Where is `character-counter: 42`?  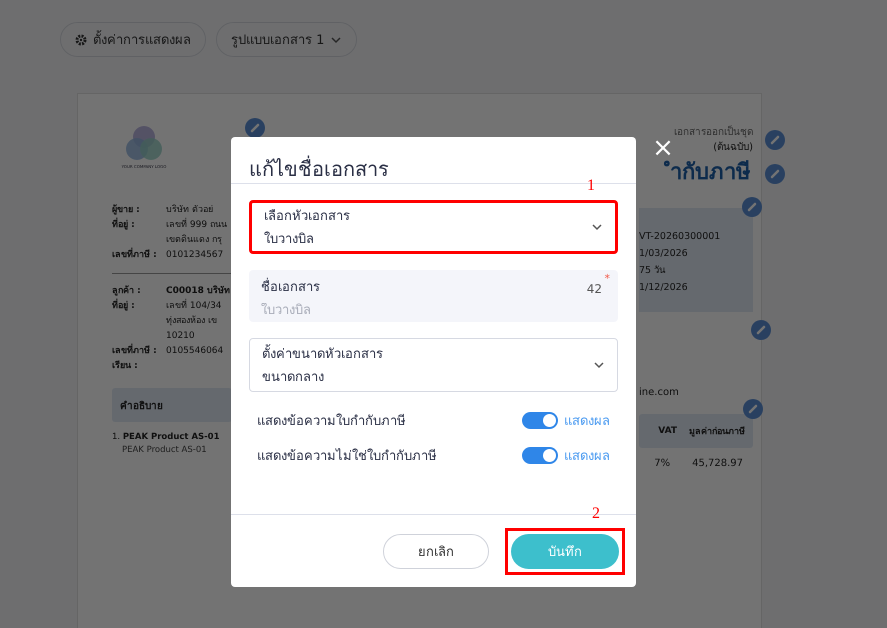 character-counter: 42 is located at coordinates (594, 290).